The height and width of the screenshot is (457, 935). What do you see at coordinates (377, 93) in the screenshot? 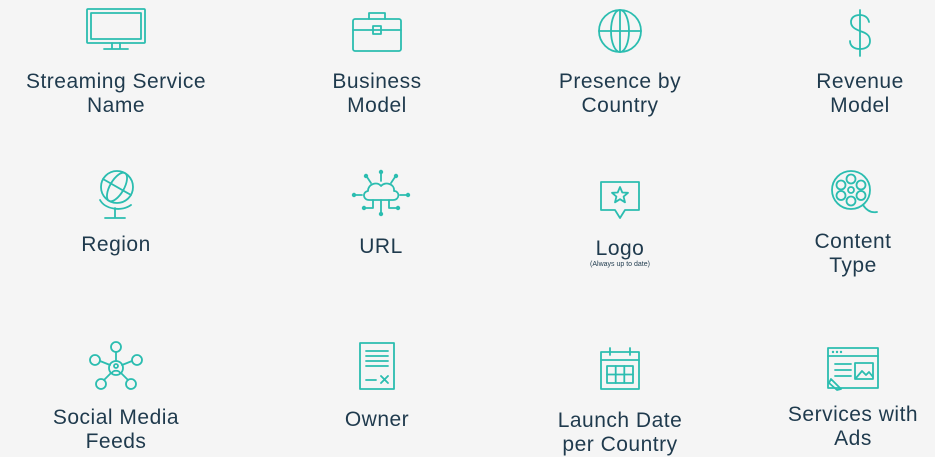
I see `feature-label: Business Model` at bounding box center [377, 93].